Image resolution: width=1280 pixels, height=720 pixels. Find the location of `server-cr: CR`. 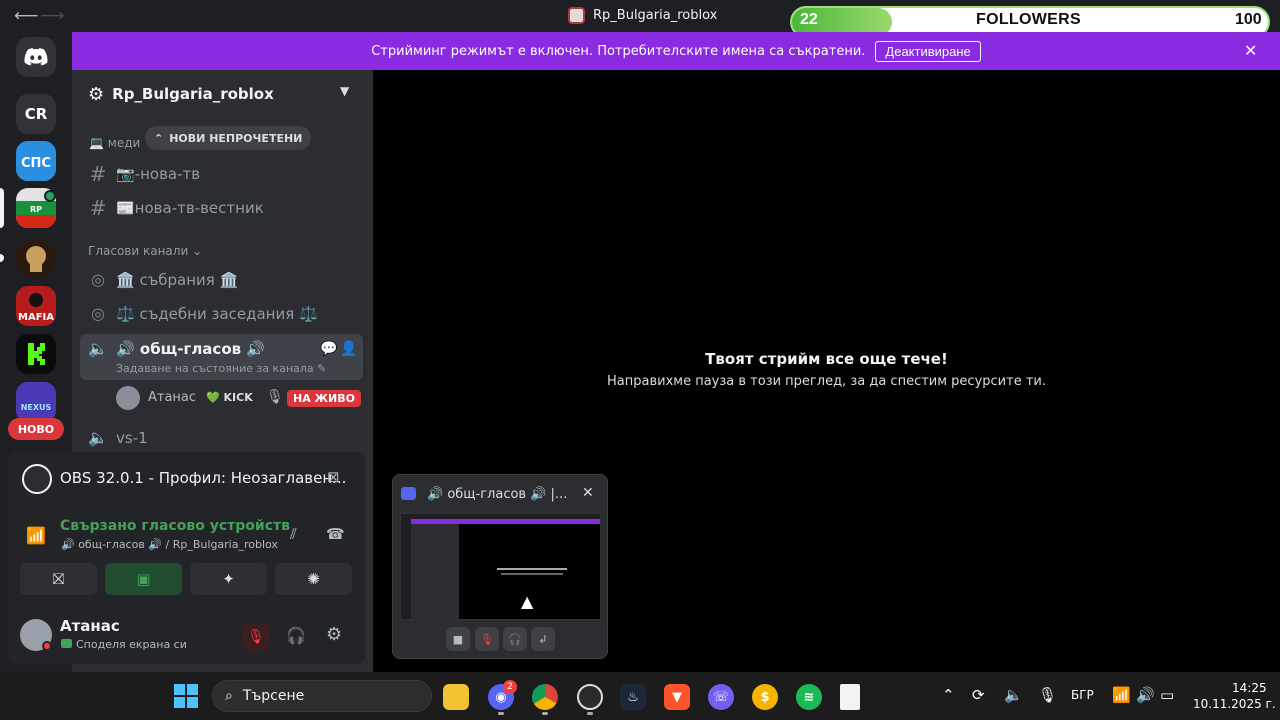

server-cr: CR is located at coordinates (36, 114).